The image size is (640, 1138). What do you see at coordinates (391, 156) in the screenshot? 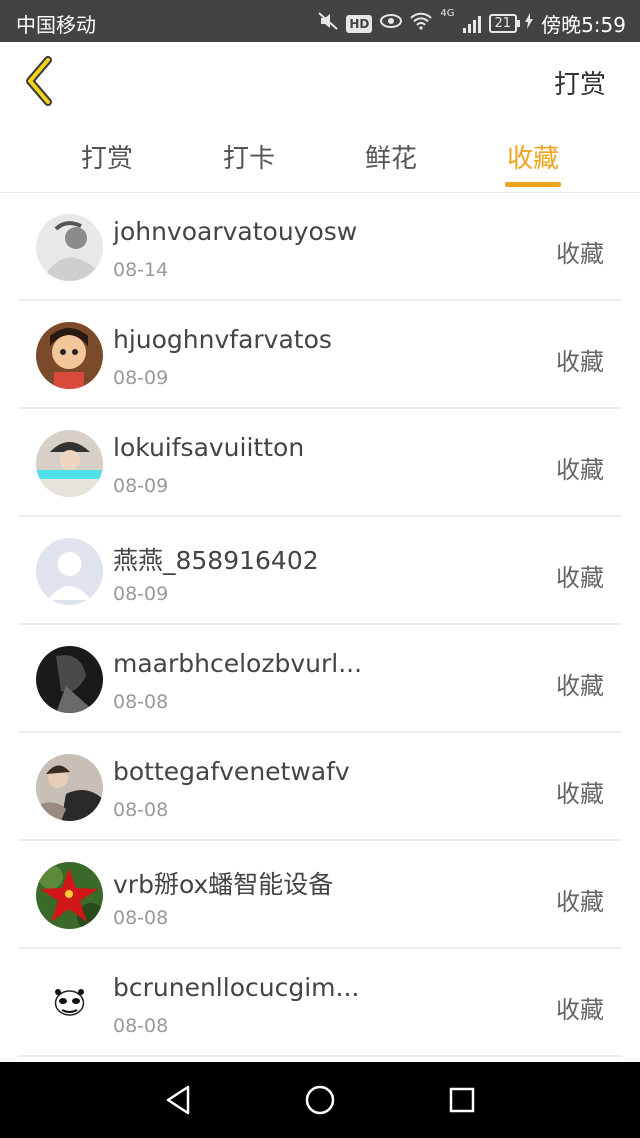
I see `tab-flowers: 鲜花` at bounding box center [391, 156].